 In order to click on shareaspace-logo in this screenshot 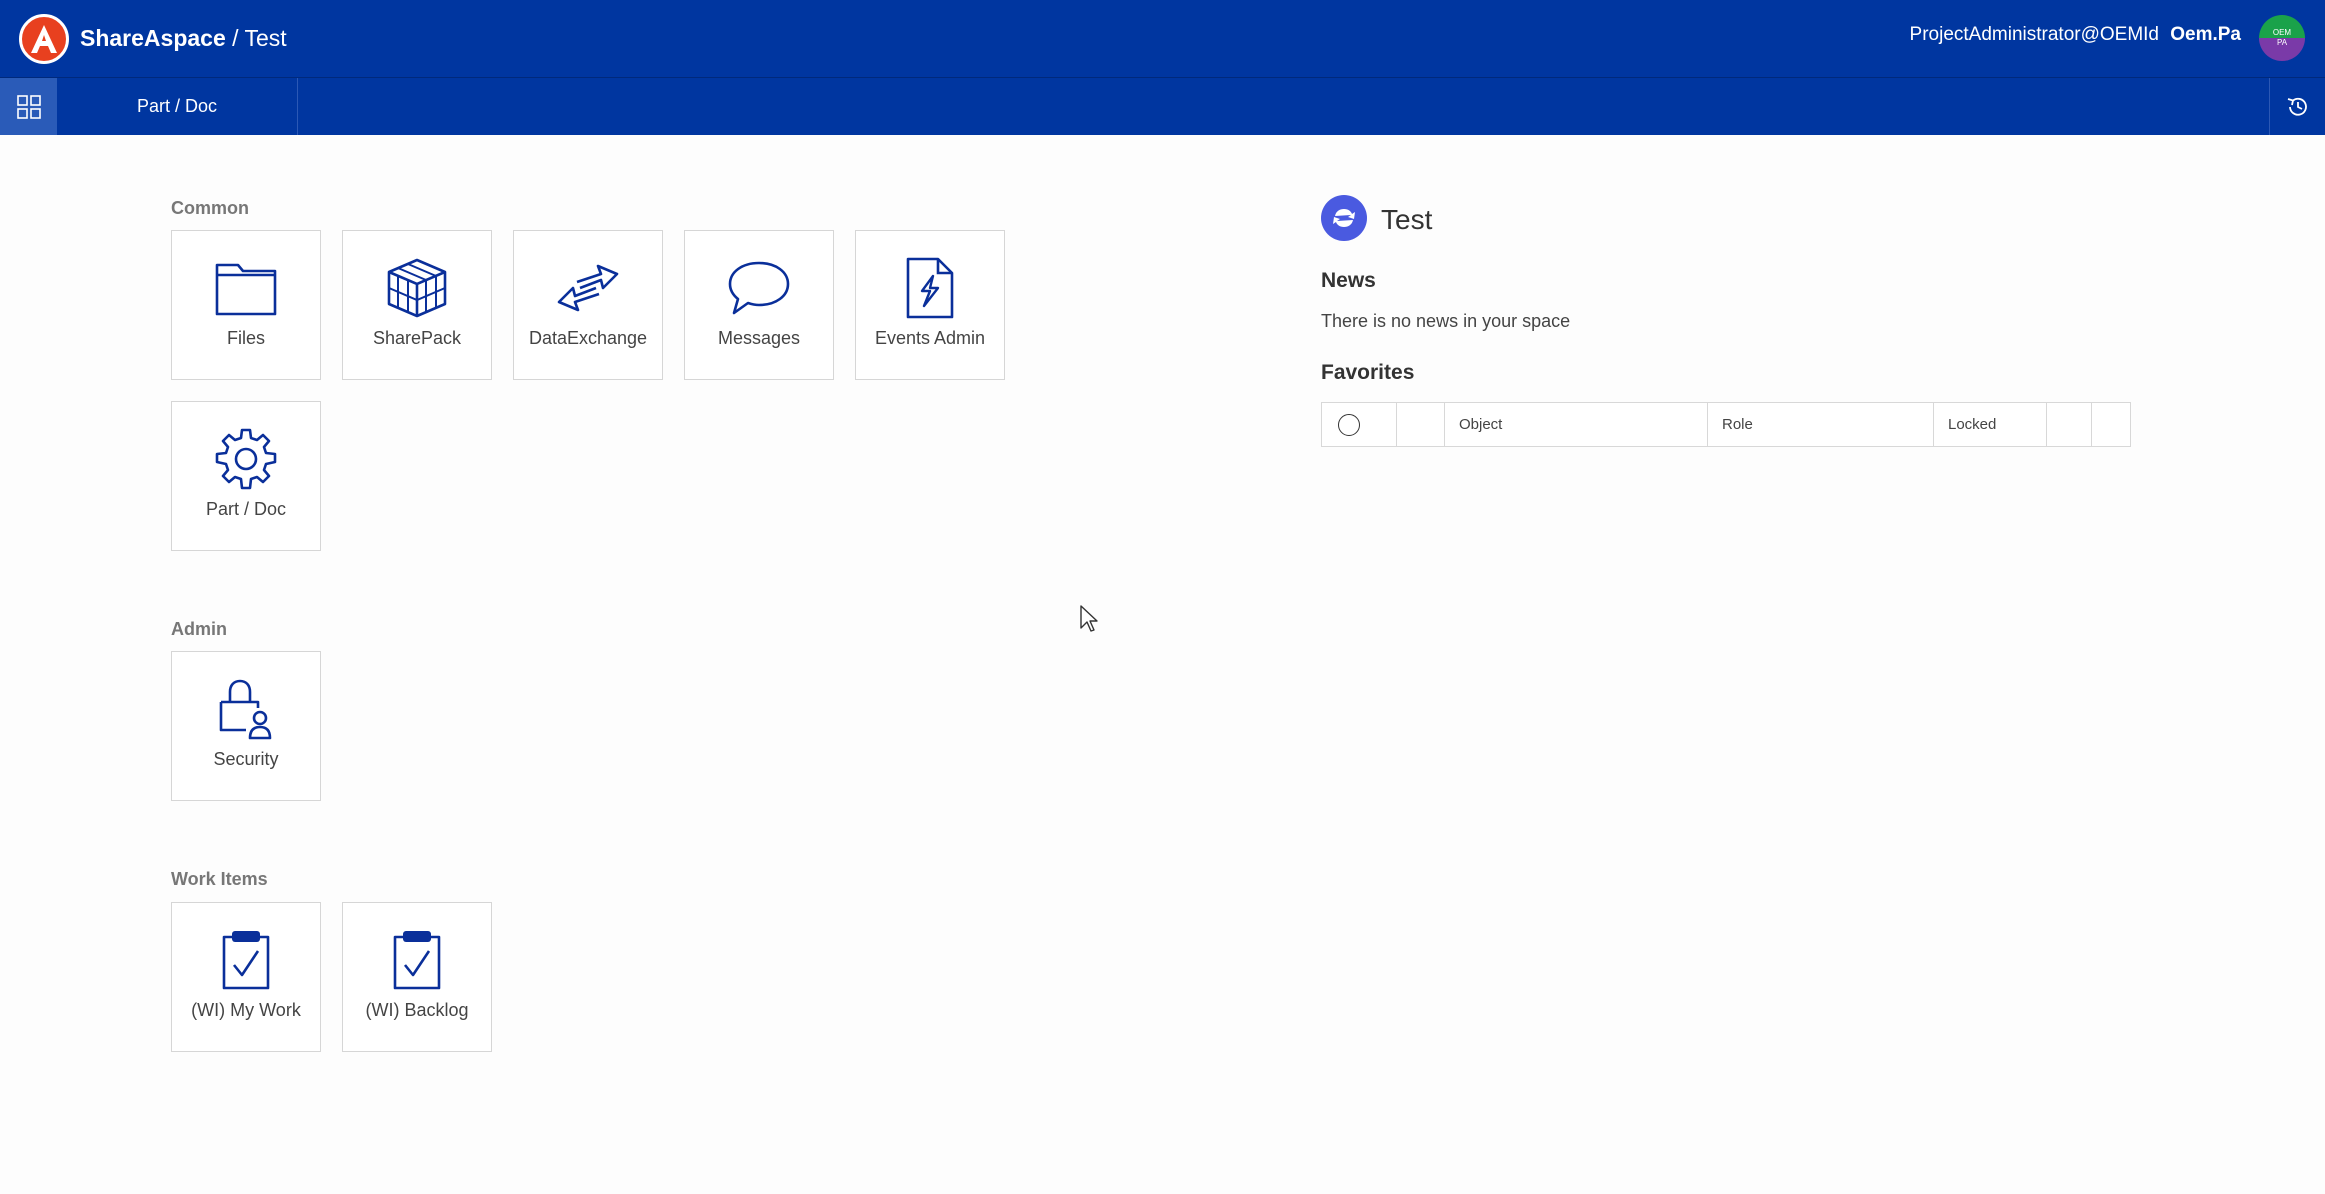, I will do `click(44, 39)`.